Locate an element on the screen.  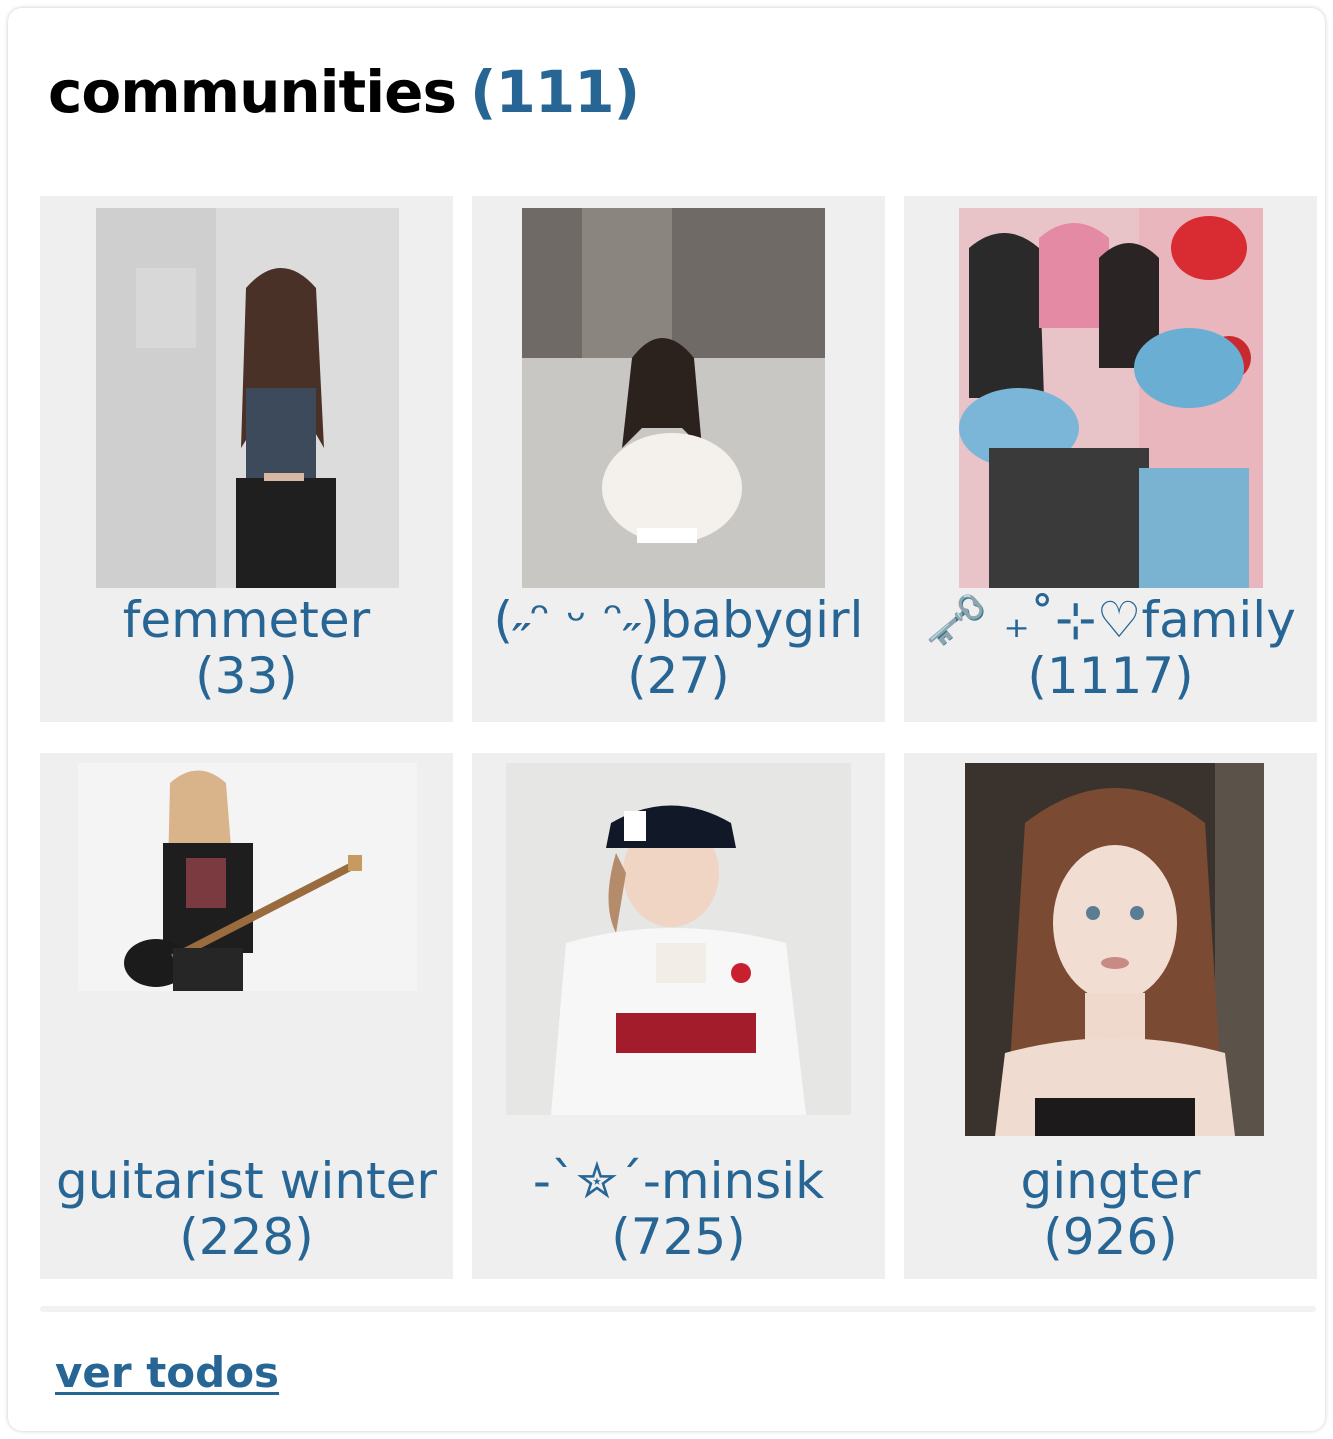
community-name: 🗝️ ₊˚⊹♡family is located at coordinates (1110, 620).